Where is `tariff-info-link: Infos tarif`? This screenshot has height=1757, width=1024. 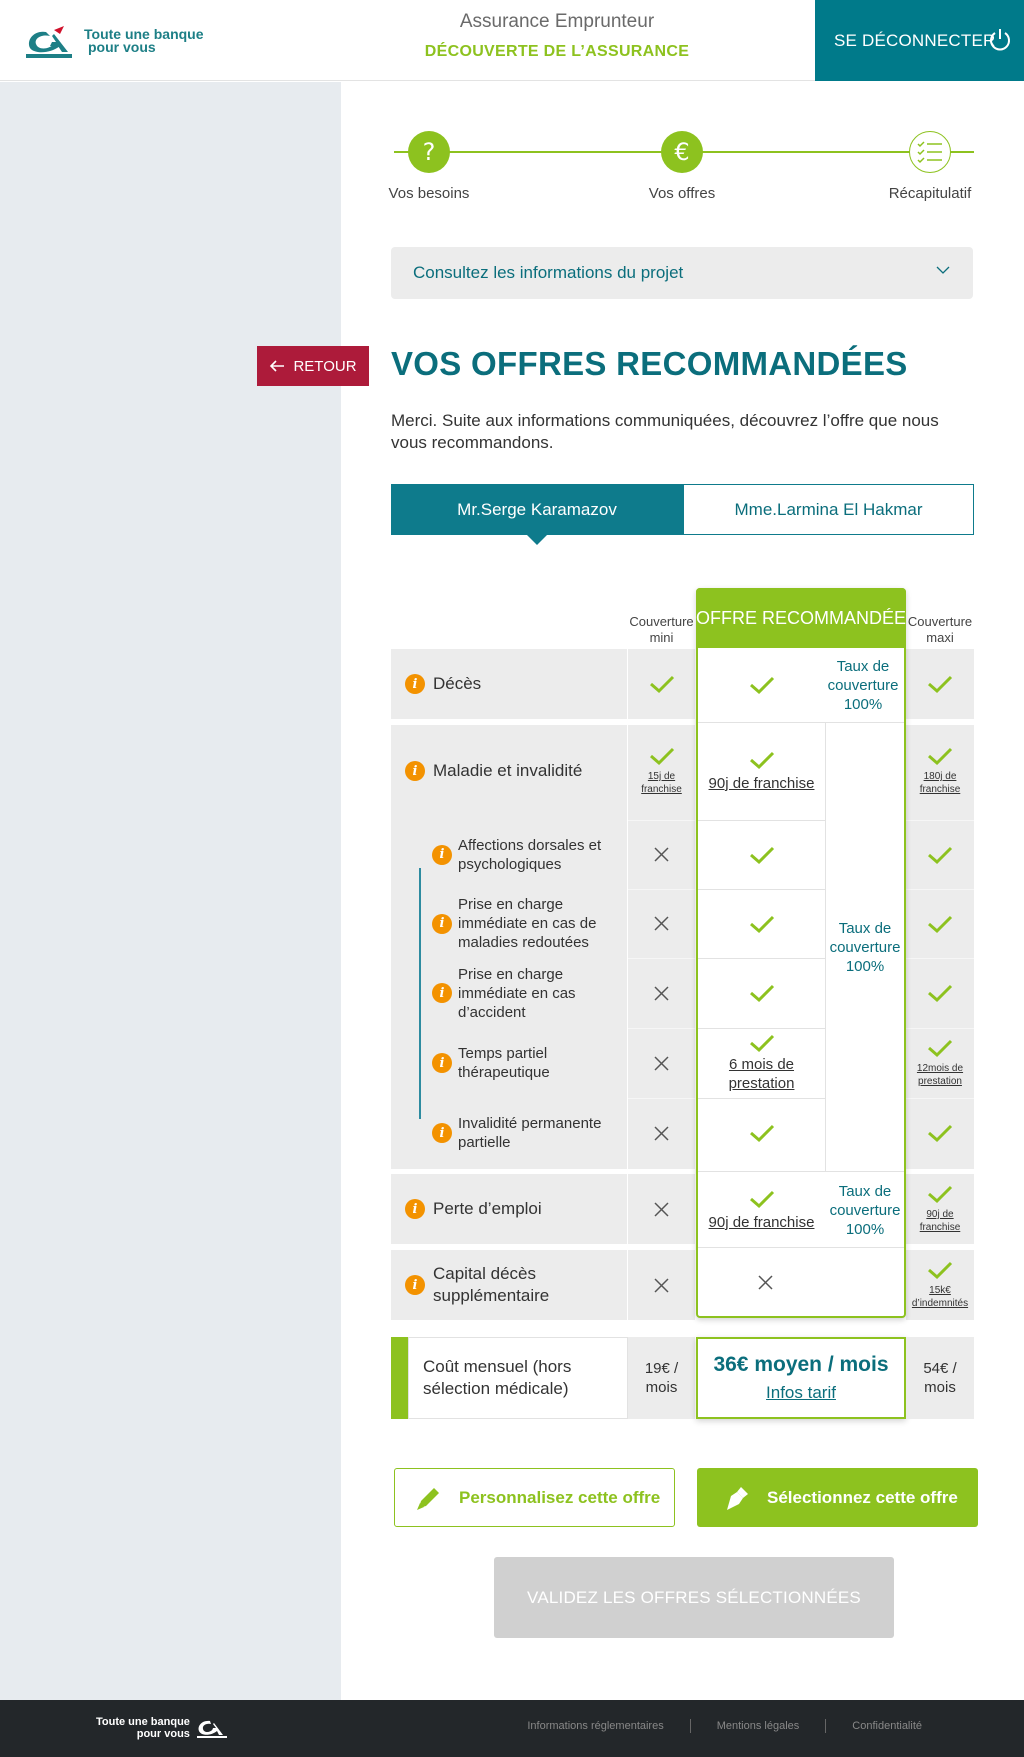
tariff-info-link: Infos tarif is located at coordinates (801, 1393).